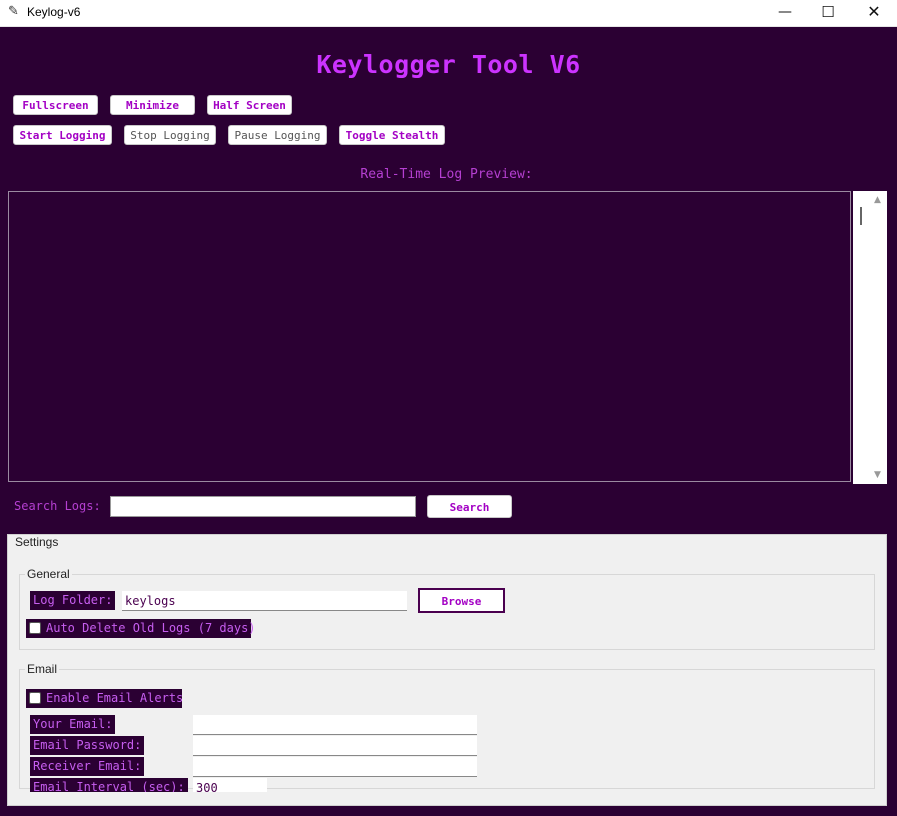 Image resolution: width=897 pixels, height=816 pixels. Describe the element at coordinates (48, 574) in the screenshot. I see `general-group-title: General` at that location.